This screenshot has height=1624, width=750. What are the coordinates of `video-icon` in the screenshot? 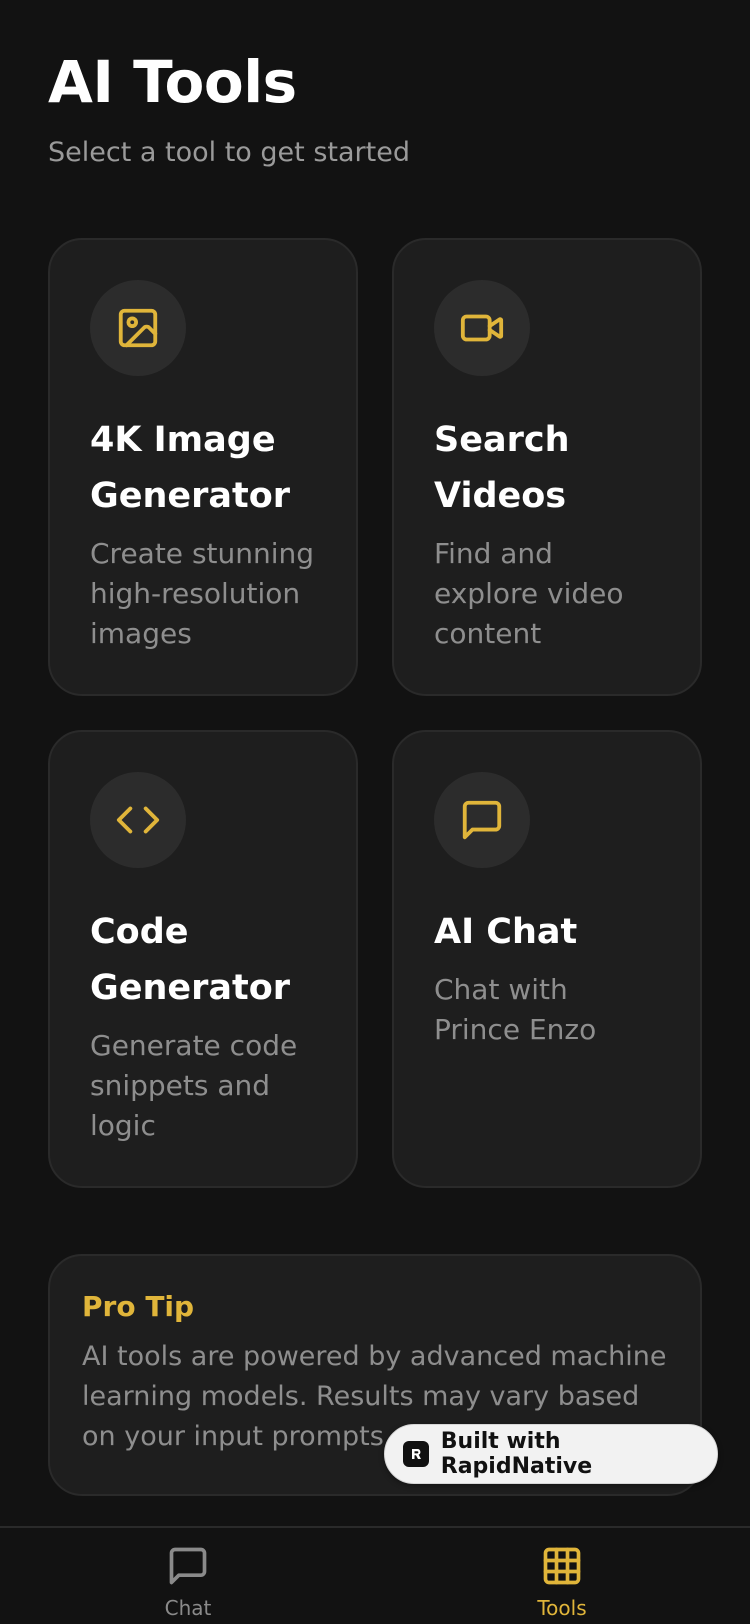 It's located at (482, 328).